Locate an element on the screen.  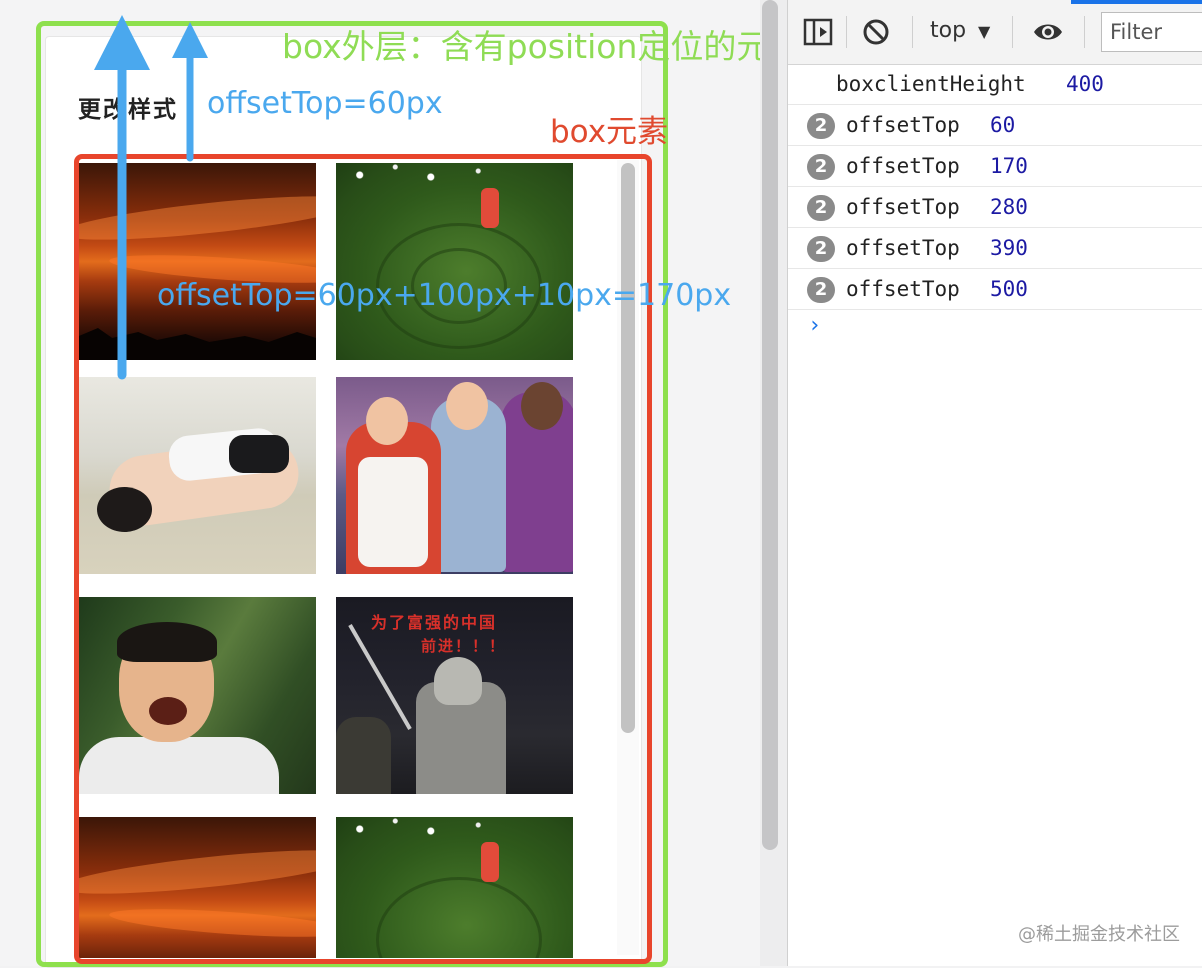
watermark: @稀土掘金技术社区 is located at coordinates (1099, 934).